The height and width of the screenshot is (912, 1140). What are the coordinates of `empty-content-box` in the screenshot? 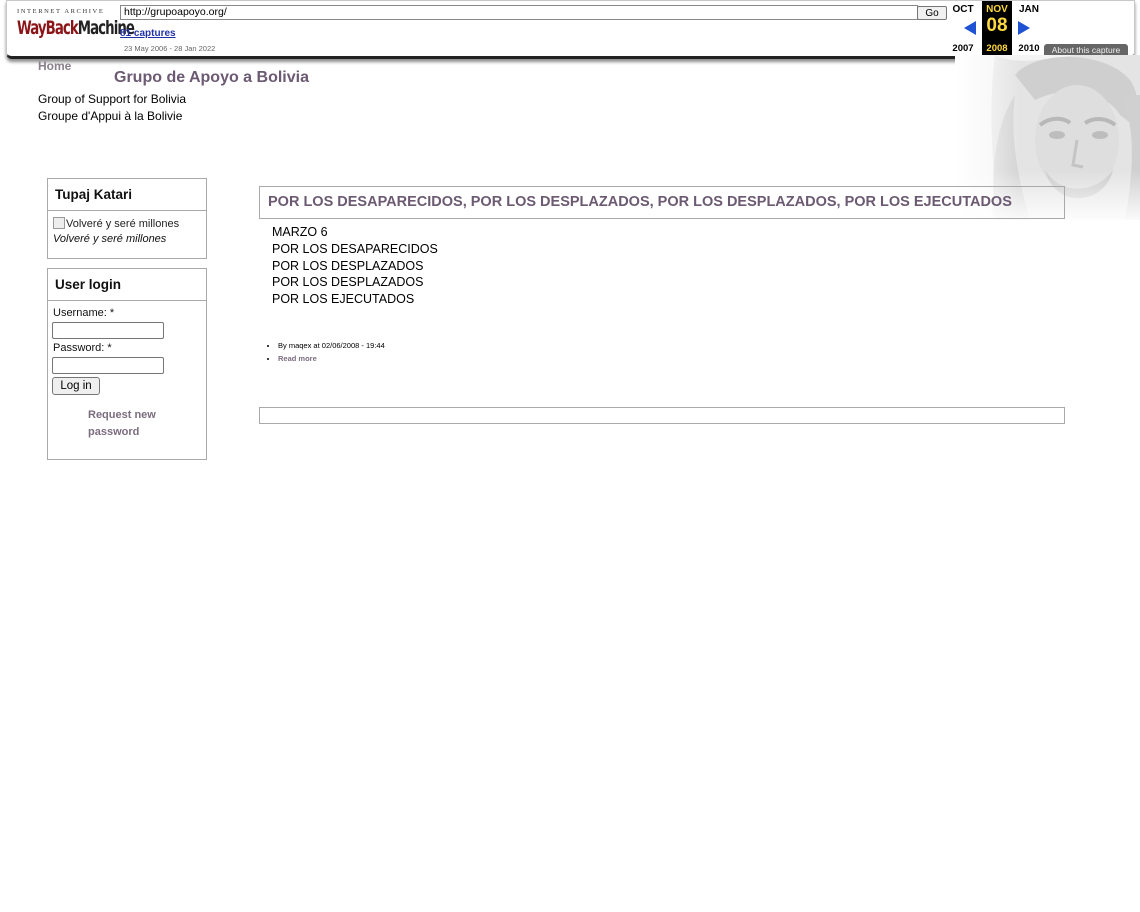 It's located at (662, 415).